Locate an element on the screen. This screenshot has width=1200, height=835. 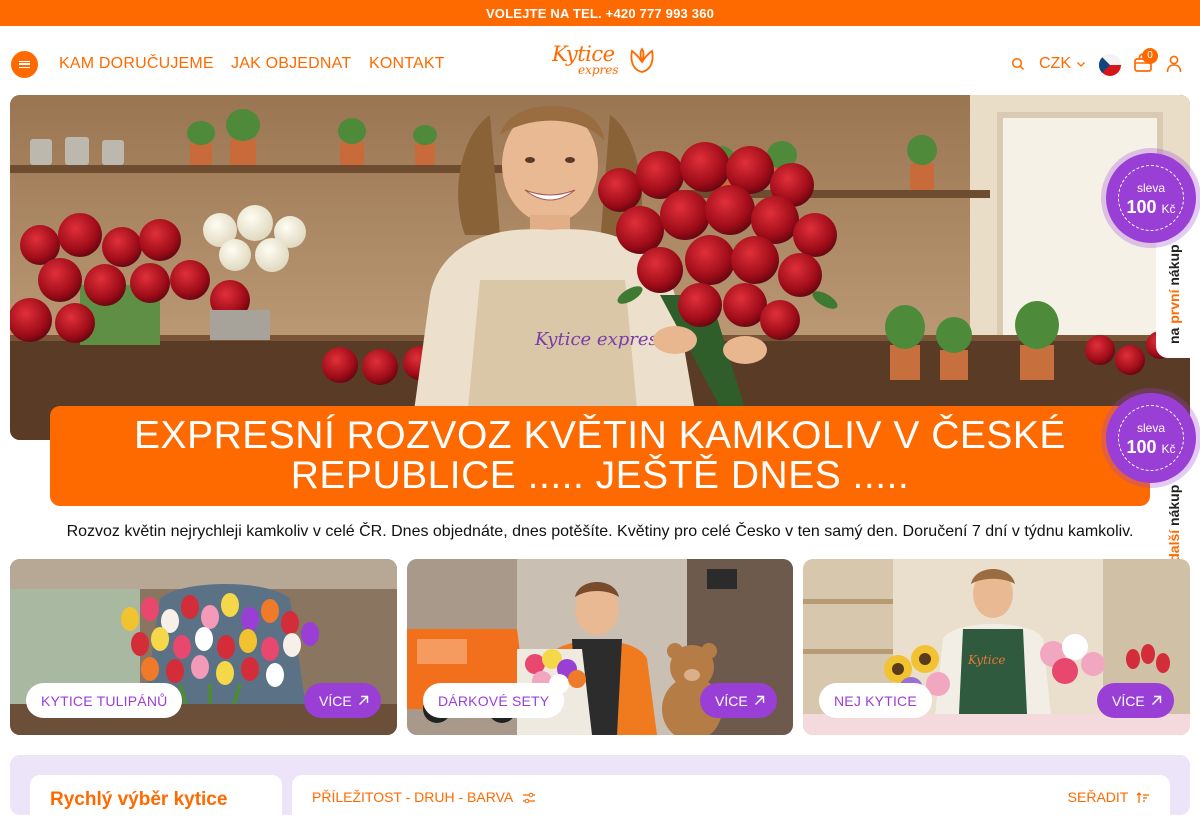
nav-link-contact: KONTAKT is located at coordinates (407, 64).